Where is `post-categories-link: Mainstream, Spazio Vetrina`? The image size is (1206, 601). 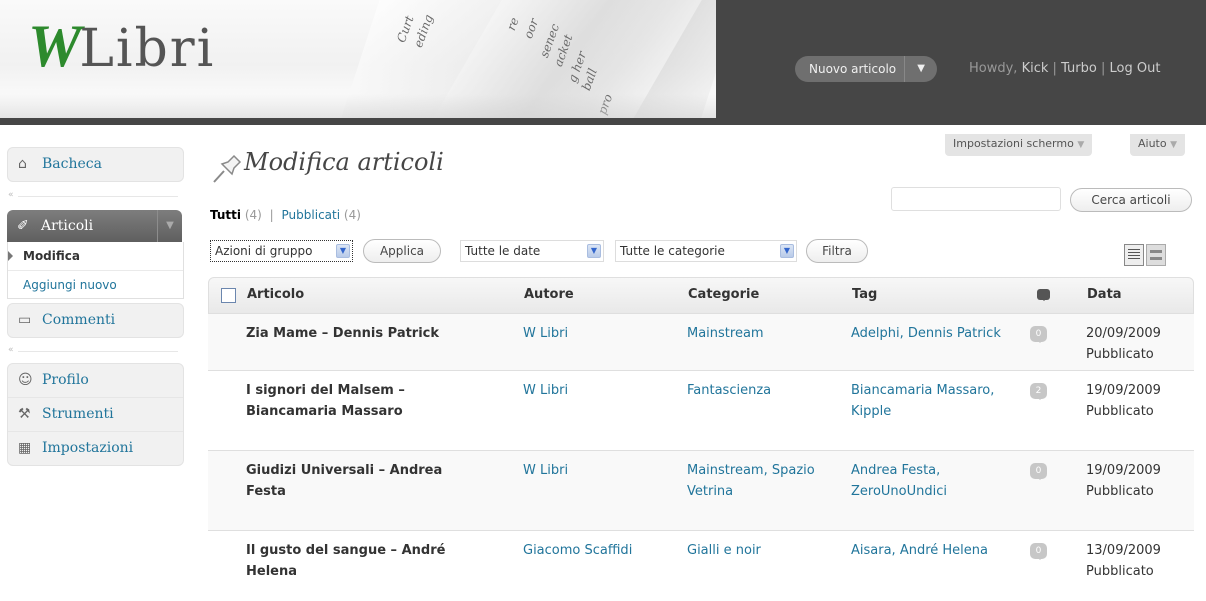
post-categories-link: Mainstream, Spazio Vetrina is located at coordinates (757, 481).